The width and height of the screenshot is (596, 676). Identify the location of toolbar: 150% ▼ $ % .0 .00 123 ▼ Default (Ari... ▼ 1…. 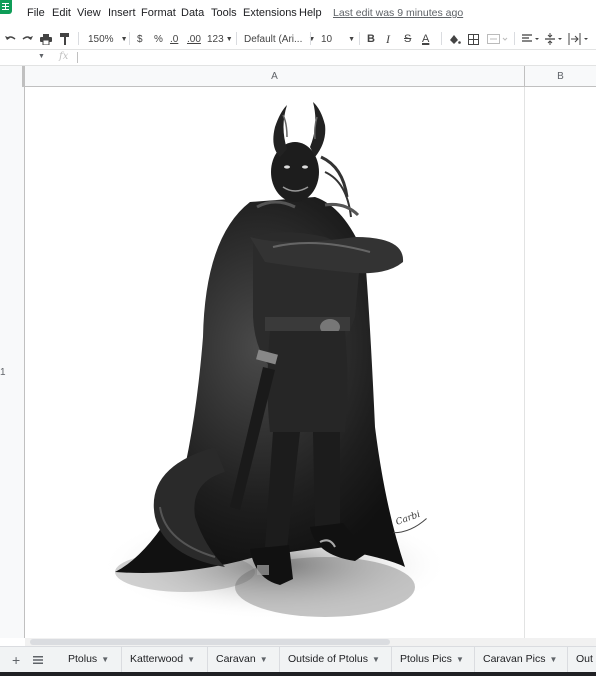
(298, 38).